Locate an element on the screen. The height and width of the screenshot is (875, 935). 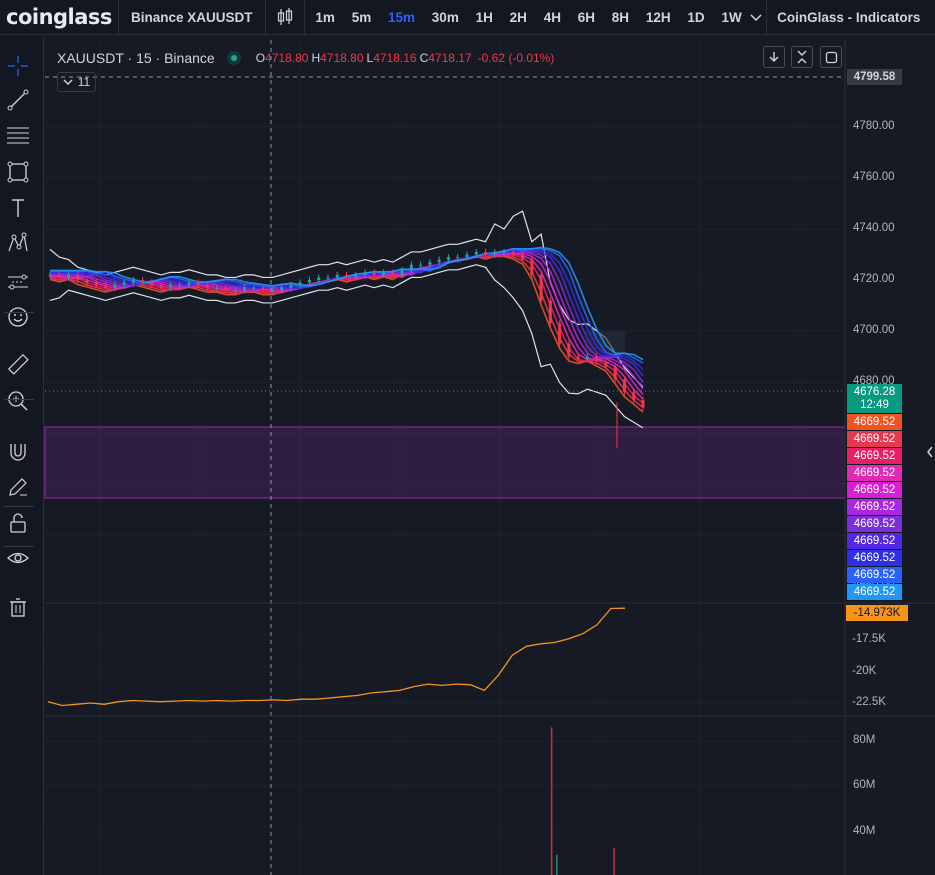
trash-icon is located at coordinates (18, 607).